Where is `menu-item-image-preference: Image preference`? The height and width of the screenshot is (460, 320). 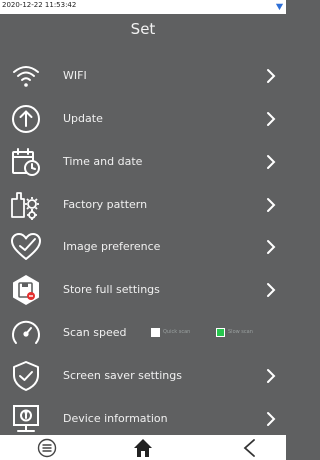
menu-item-image-preference: Image preference is located at coordinates (143, 247).